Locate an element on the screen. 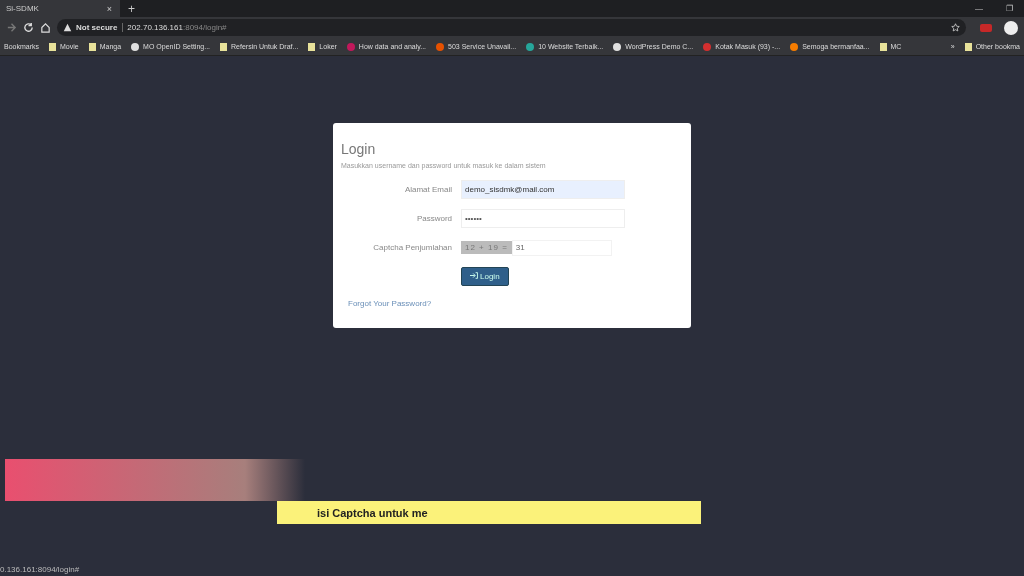 The width and height of the screenshot is (1024, 576). captcha-image: 12 + 19 = is located at coordinates (486, 247).